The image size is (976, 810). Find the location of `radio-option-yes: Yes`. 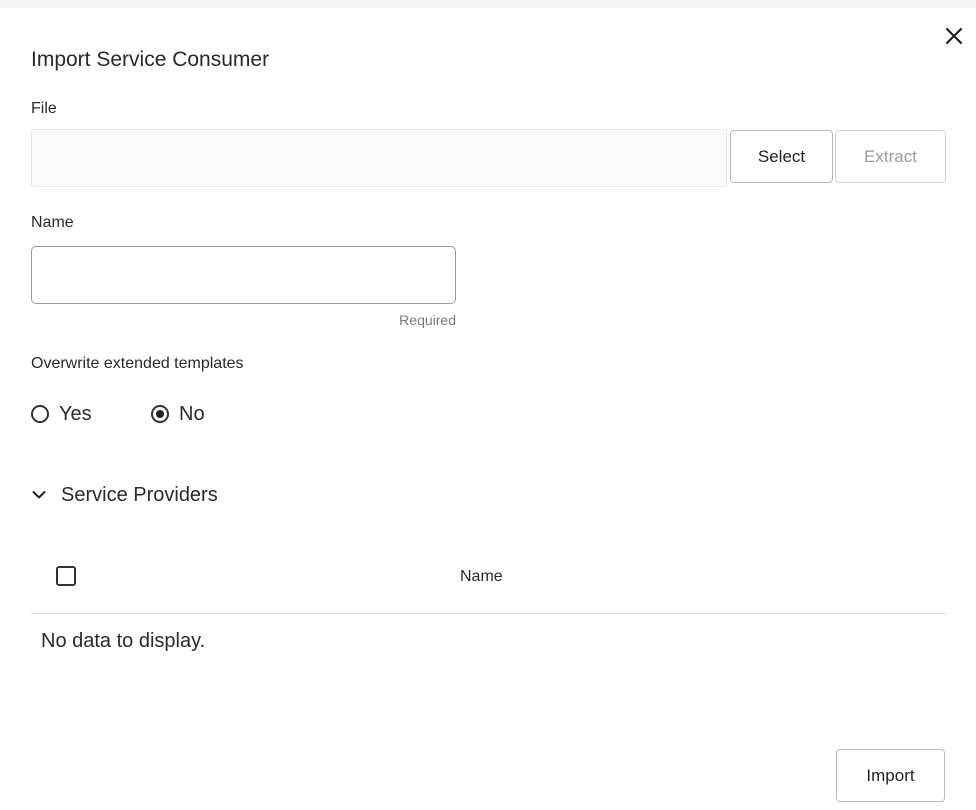

radio-option-yes: Yes is located at coordinates (61, 414).